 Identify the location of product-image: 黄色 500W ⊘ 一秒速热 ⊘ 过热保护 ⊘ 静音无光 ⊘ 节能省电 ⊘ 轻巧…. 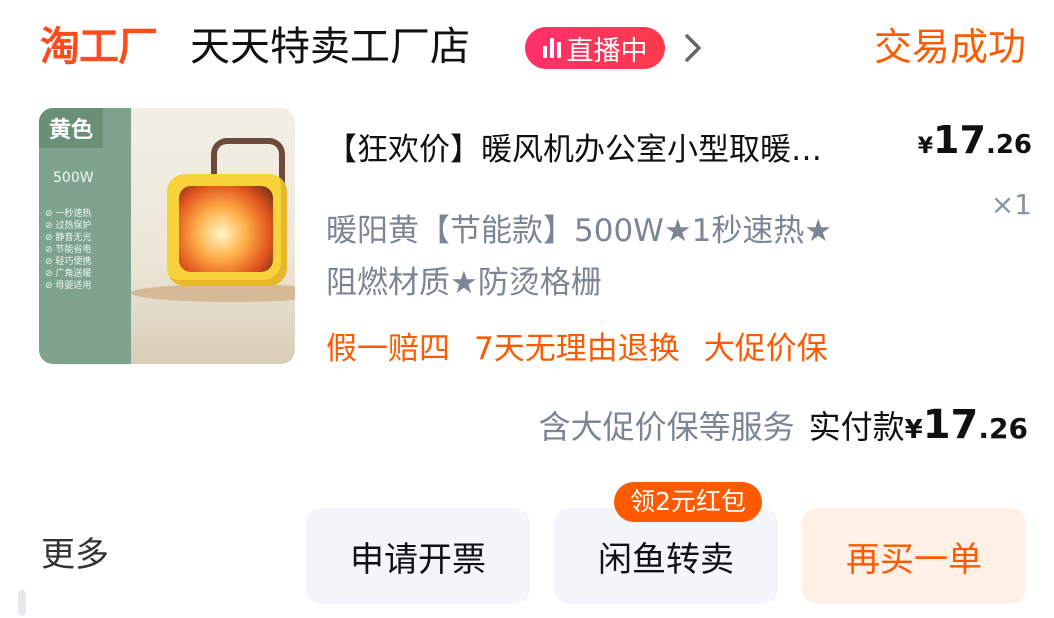
(167, 236).